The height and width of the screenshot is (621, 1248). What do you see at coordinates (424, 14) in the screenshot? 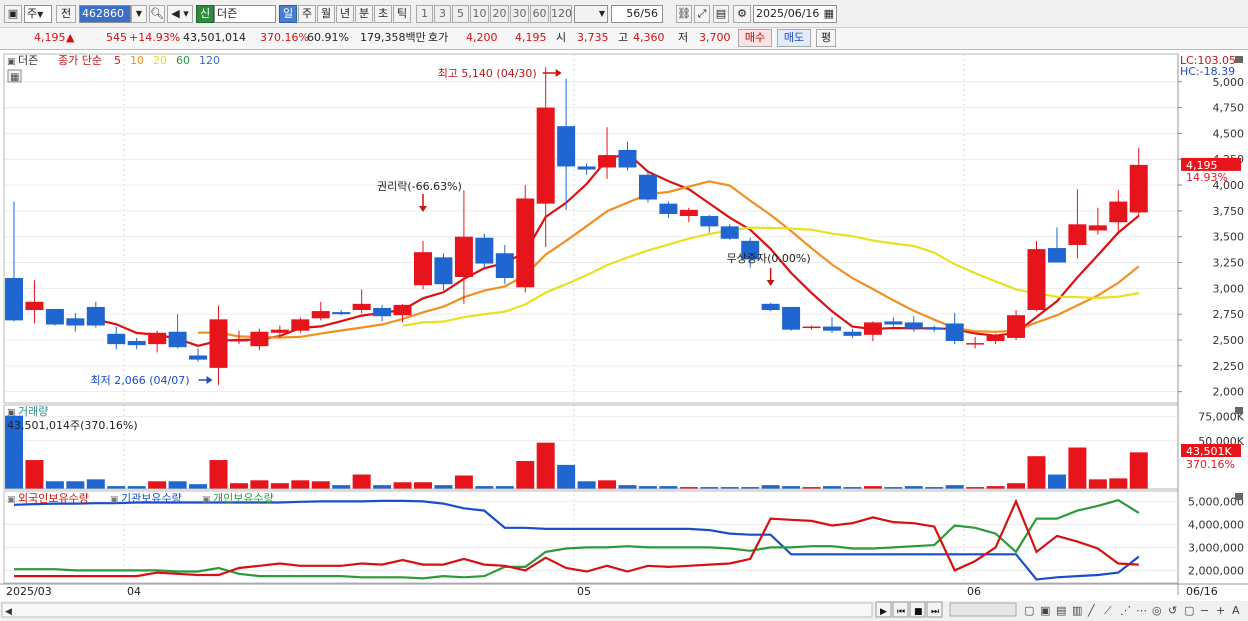
I see `interval-button-1: 1` at bounding box center [424, 14].